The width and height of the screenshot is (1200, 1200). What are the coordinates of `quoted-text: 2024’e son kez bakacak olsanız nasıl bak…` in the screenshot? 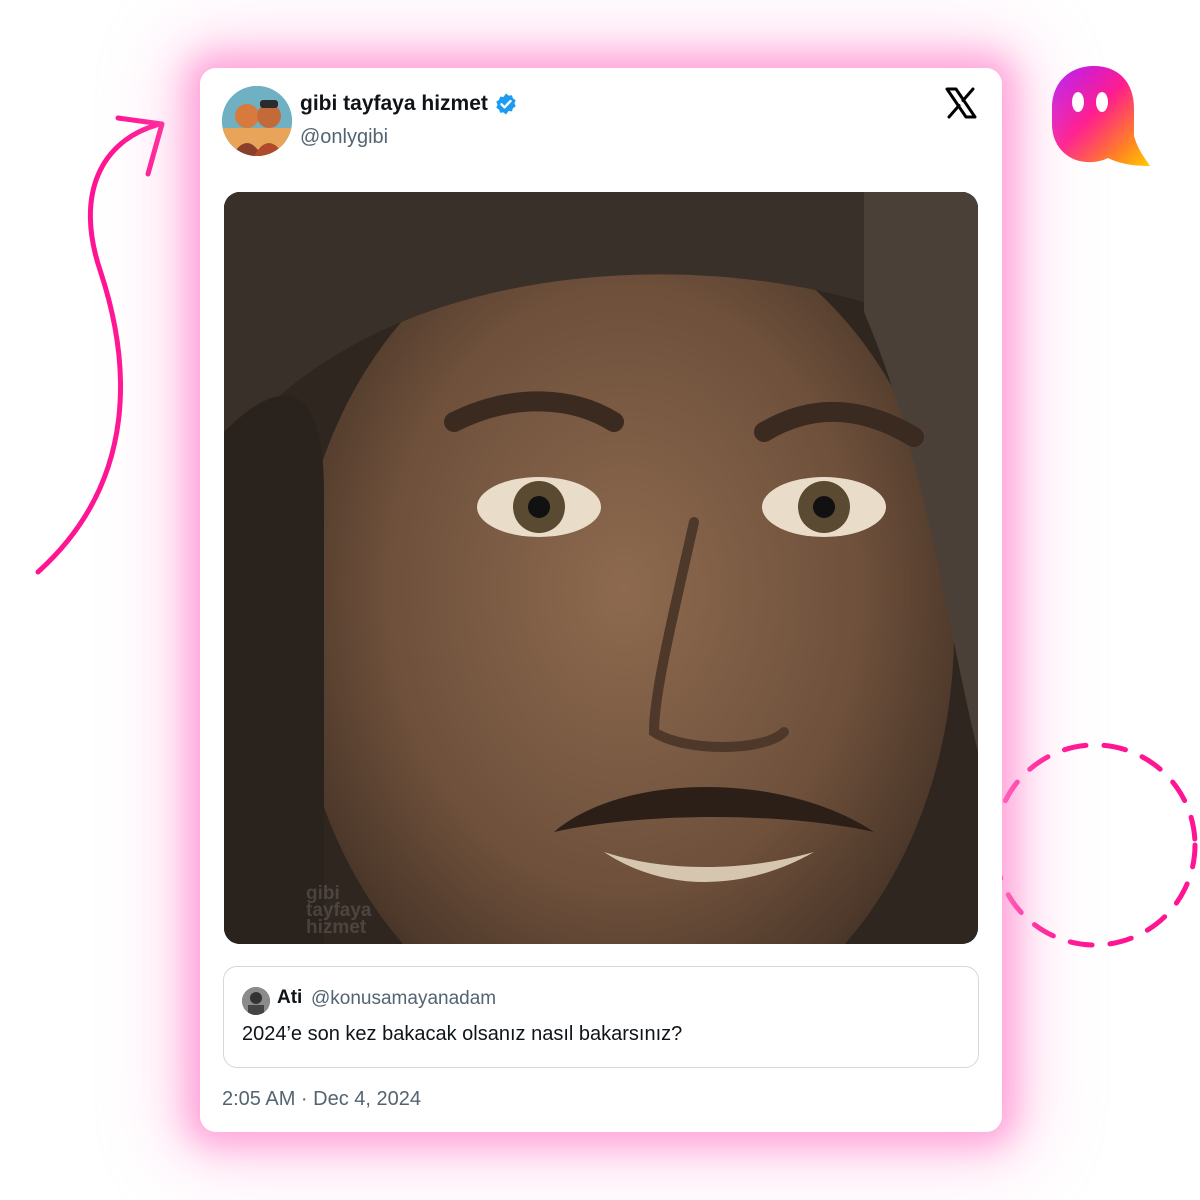 It's located at (462, 1034).